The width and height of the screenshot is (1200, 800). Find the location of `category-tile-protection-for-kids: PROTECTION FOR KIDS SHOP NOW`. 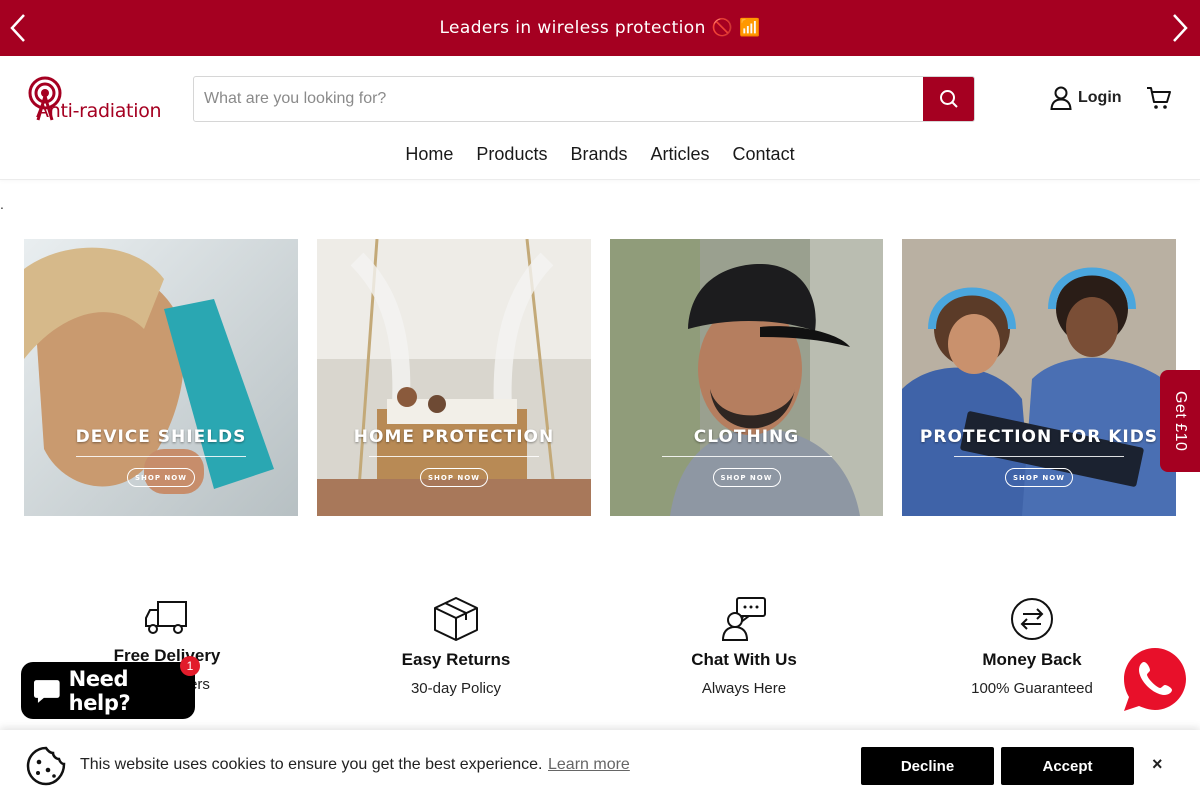

category-tile-protection-for-kids: PROTECTION FOR KIDS SHOP NOW is located at coordinates (1039, 377).